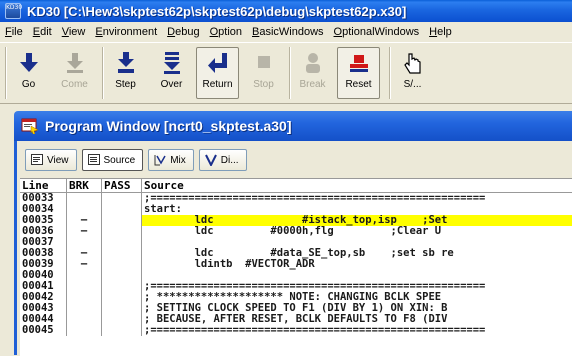 The height and width of the screenshot is (356, 572). Describe the element at coordinates (28, 73) in the screenshot. I see `go-button: Go` at that location.